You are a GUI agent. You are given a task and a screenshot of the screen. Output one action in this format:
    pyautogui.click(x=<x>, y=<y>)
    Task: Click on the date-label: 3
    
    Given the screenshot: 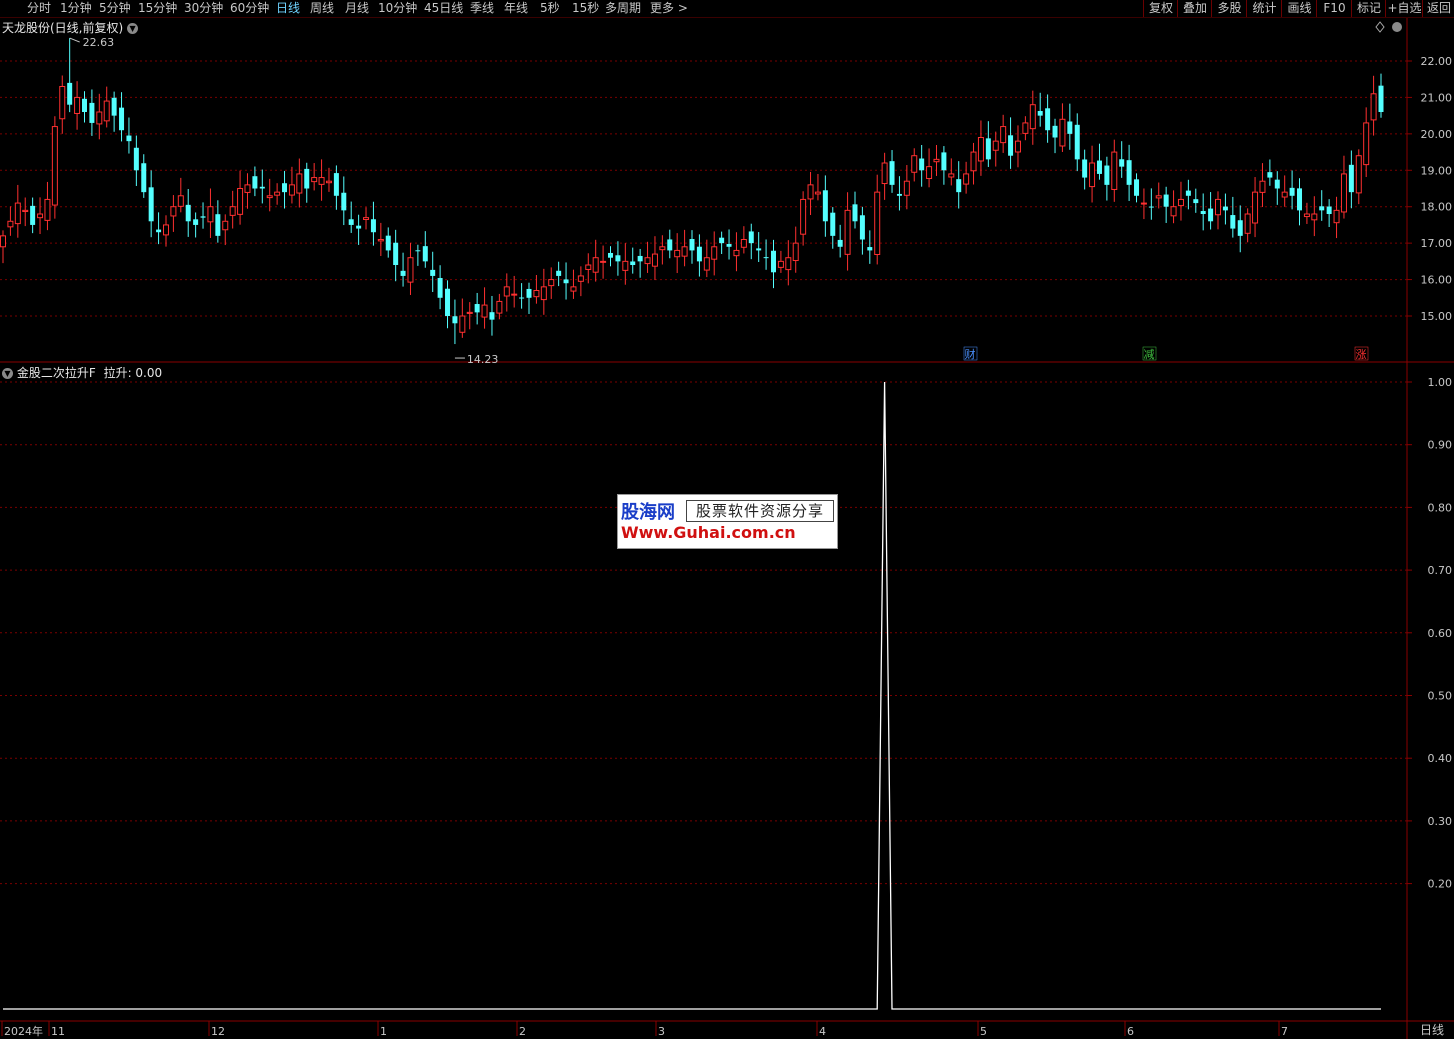 What is the action you would take?
    pyautogui.click(x=661, y=1031)
    